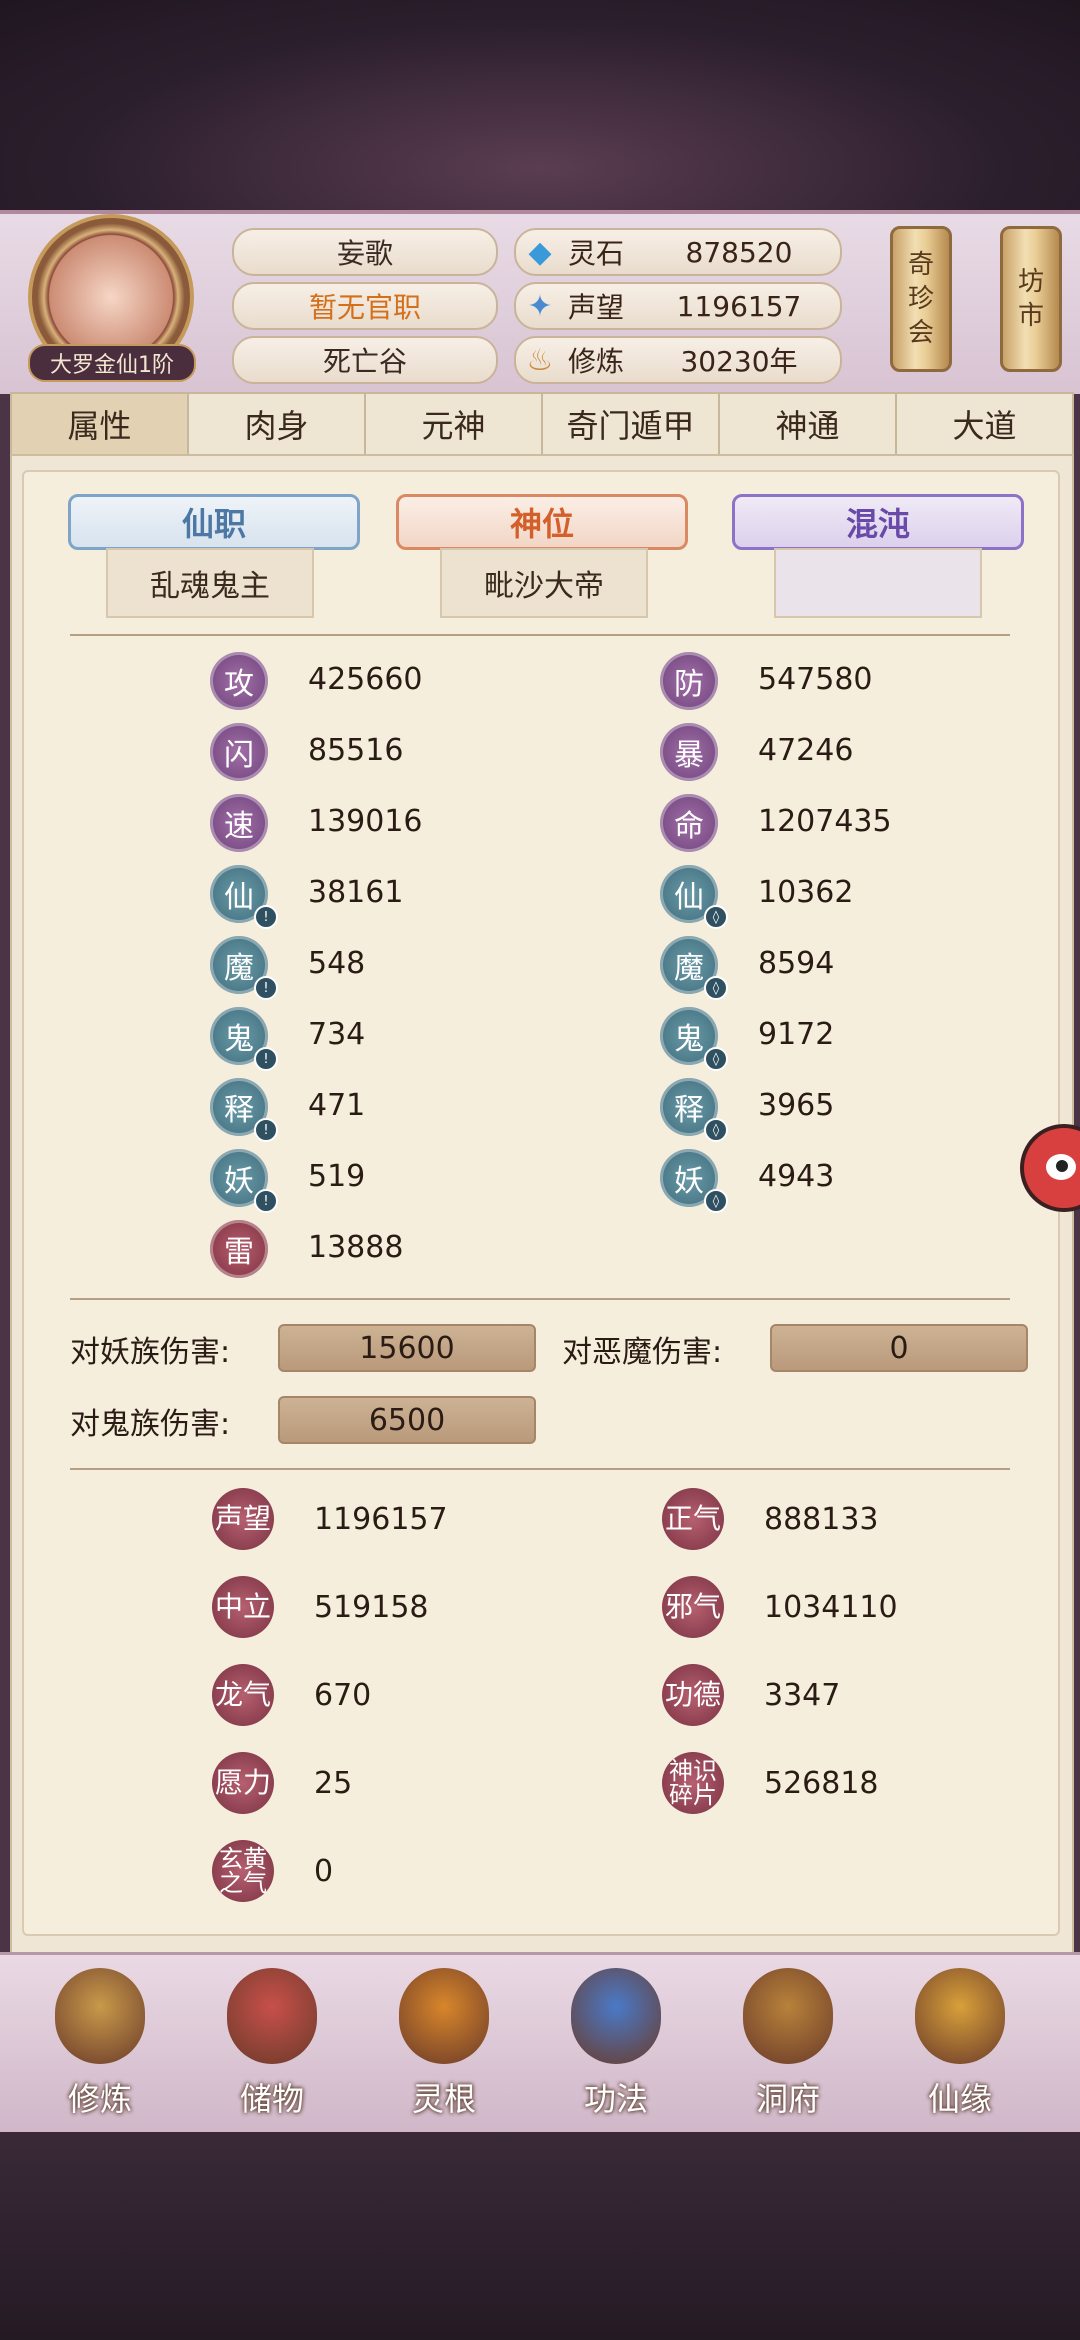 This screenshot has height=2340, width=1080. Describe the element at coordinates (243, 1783) in the screenshot. I see `misc_left-attribute-icon: 愿力` at that location.